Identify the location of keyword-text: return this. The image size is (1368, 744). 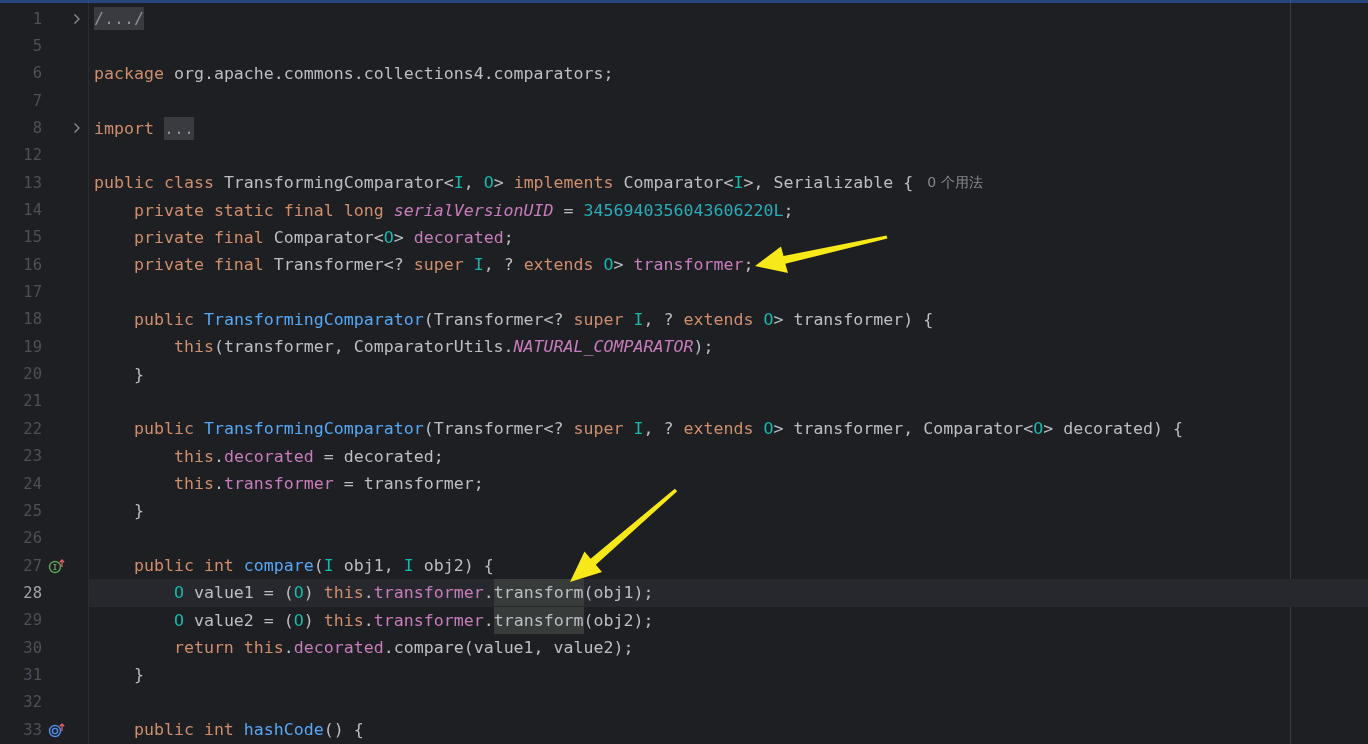
(228, 648).